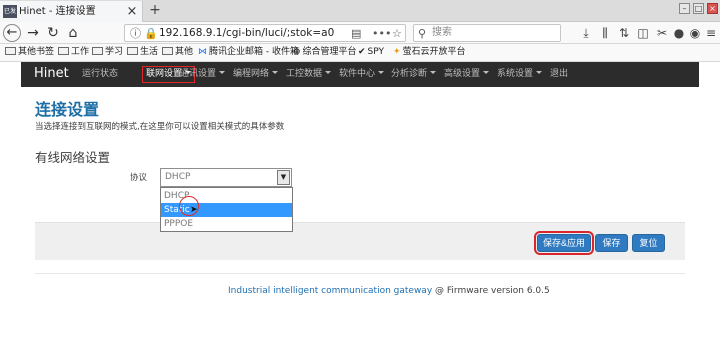  What do you see at coordinates (442, 32) in the screenshot?
I see `search-placeholder: 搜索` at bounding box center [442, 32].